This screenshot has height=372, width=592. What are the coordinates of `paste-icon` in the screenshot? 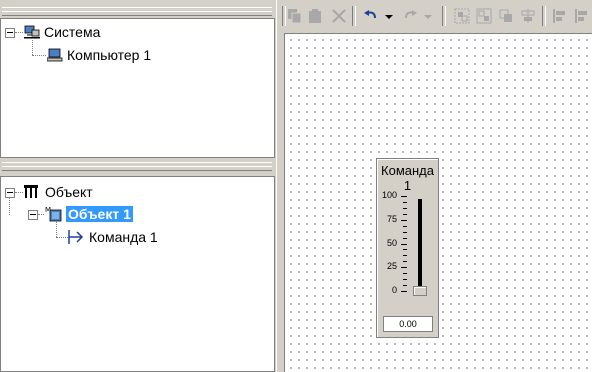 It's located at (315, 16).